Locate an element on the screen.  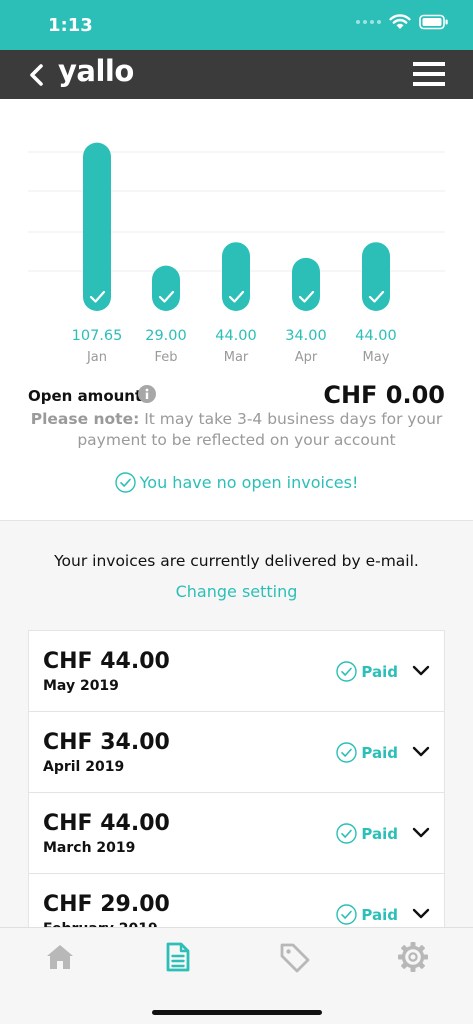
brand-logo: yallo is located at coordinates (96, 71).